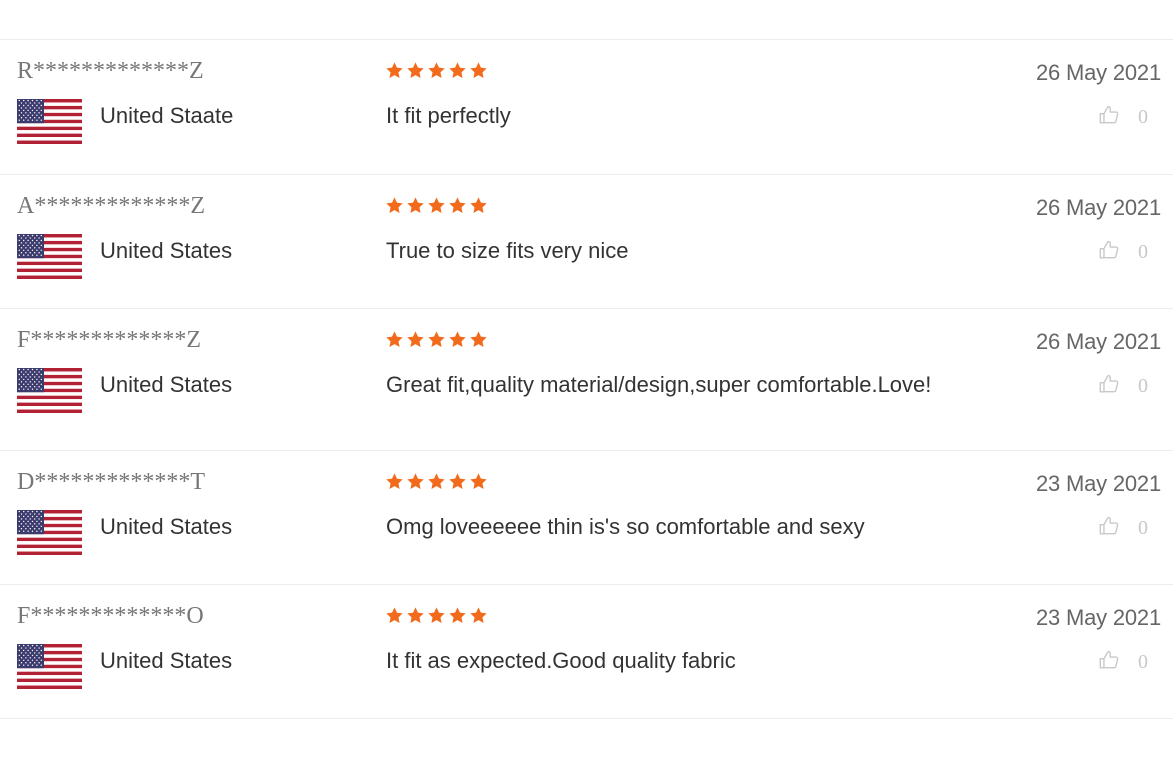  Describe the element at coordinates (109, 340) in the screenshot. I see `reviewer-name: F*************Z` at that location.